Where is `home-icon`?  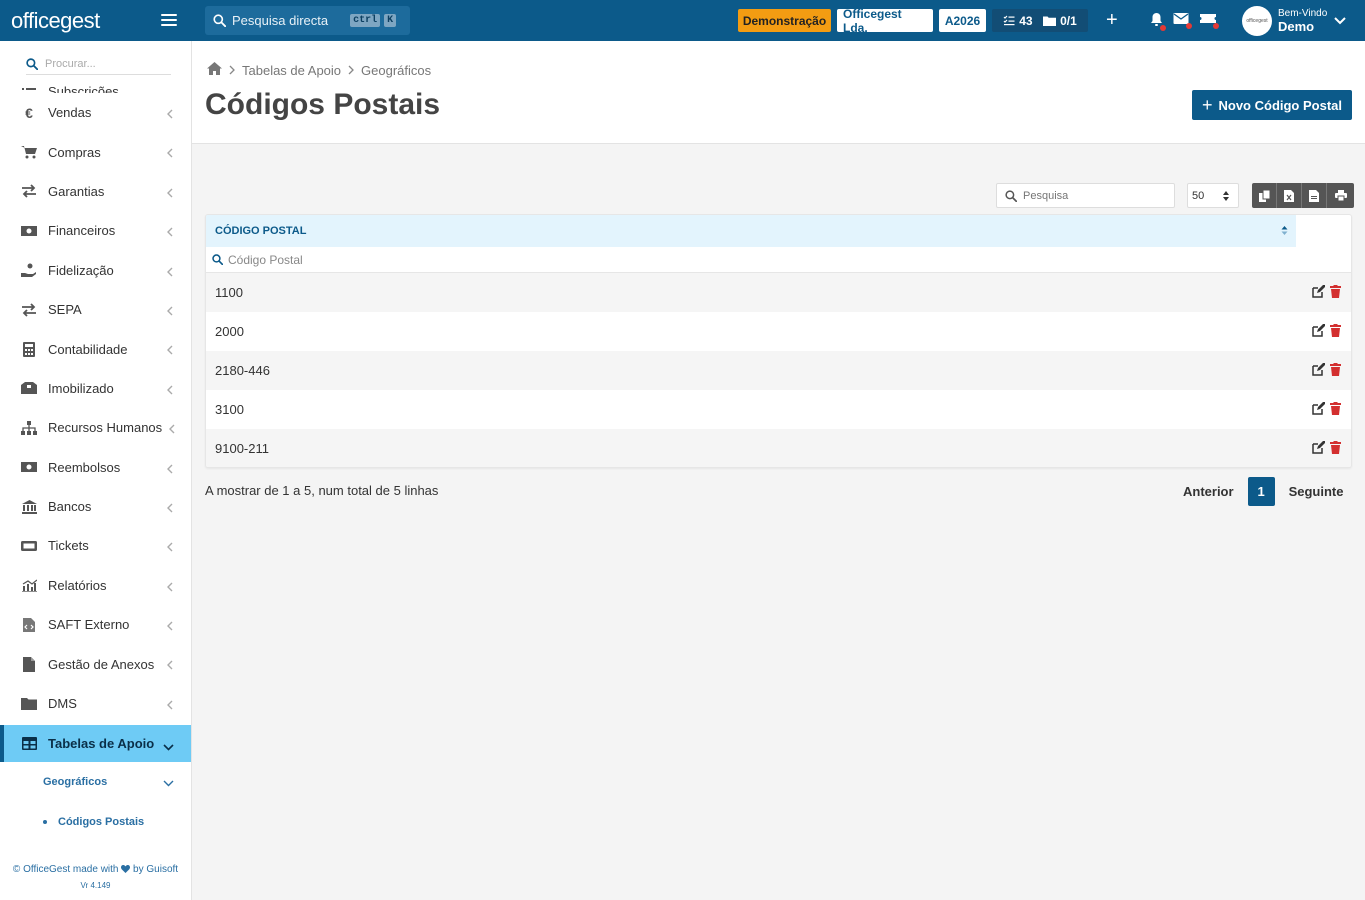
home-icon is located at coordinates (214, 70).